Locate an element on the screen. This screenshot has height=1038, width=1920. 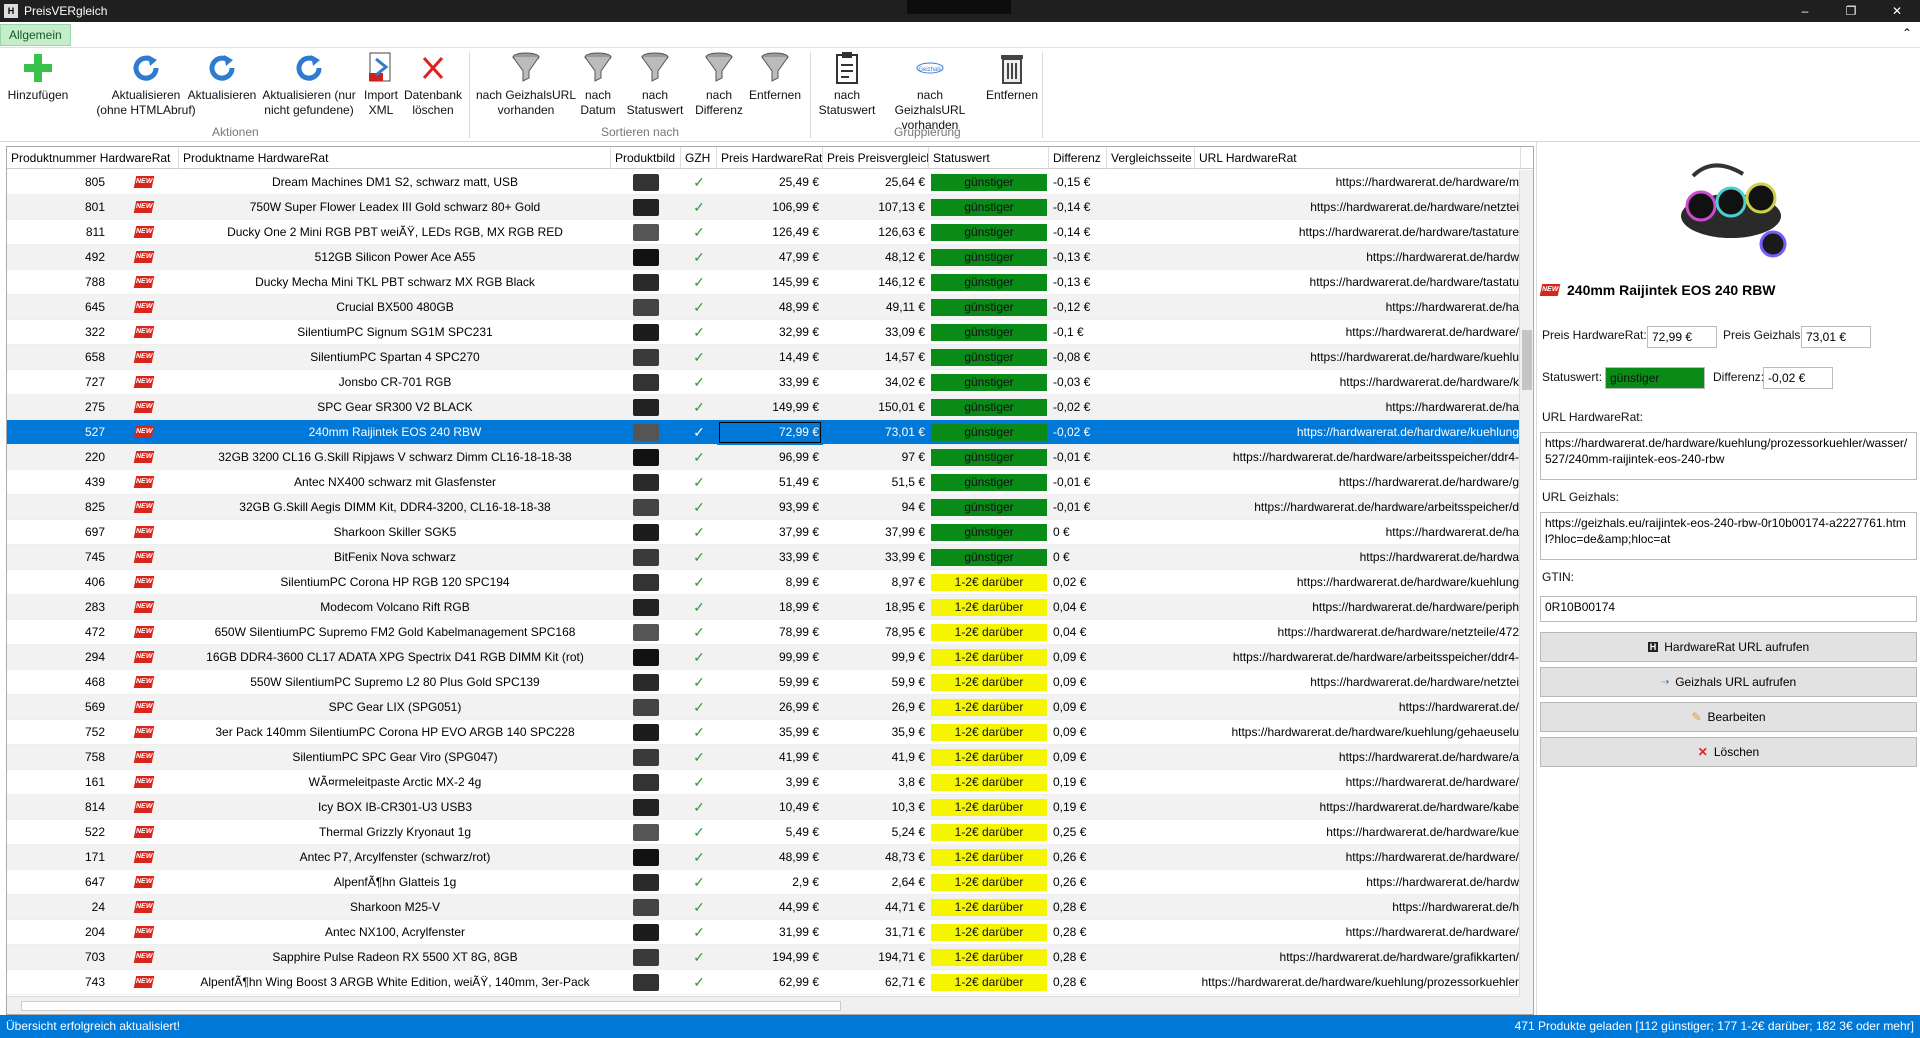
statuswert-field: günstiger is located at coordinates (1655, 378).